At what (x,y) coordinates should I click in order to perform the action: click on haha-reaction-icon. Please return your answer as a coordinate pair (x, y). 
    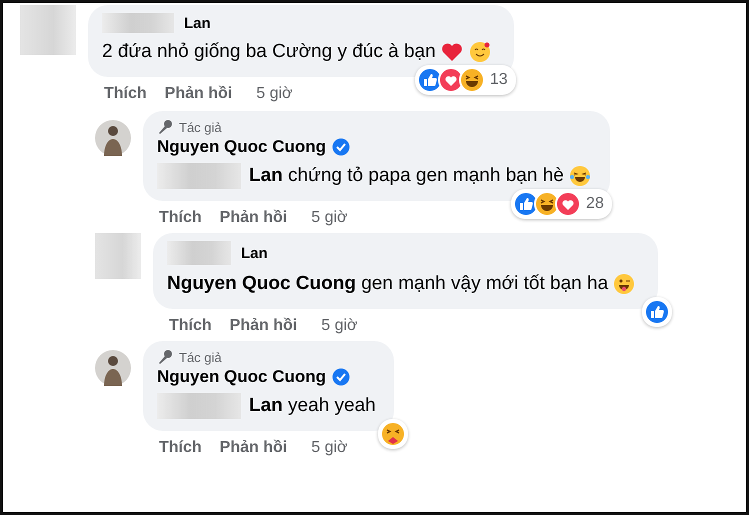
    Looking at the image, I should click on (471, 80).